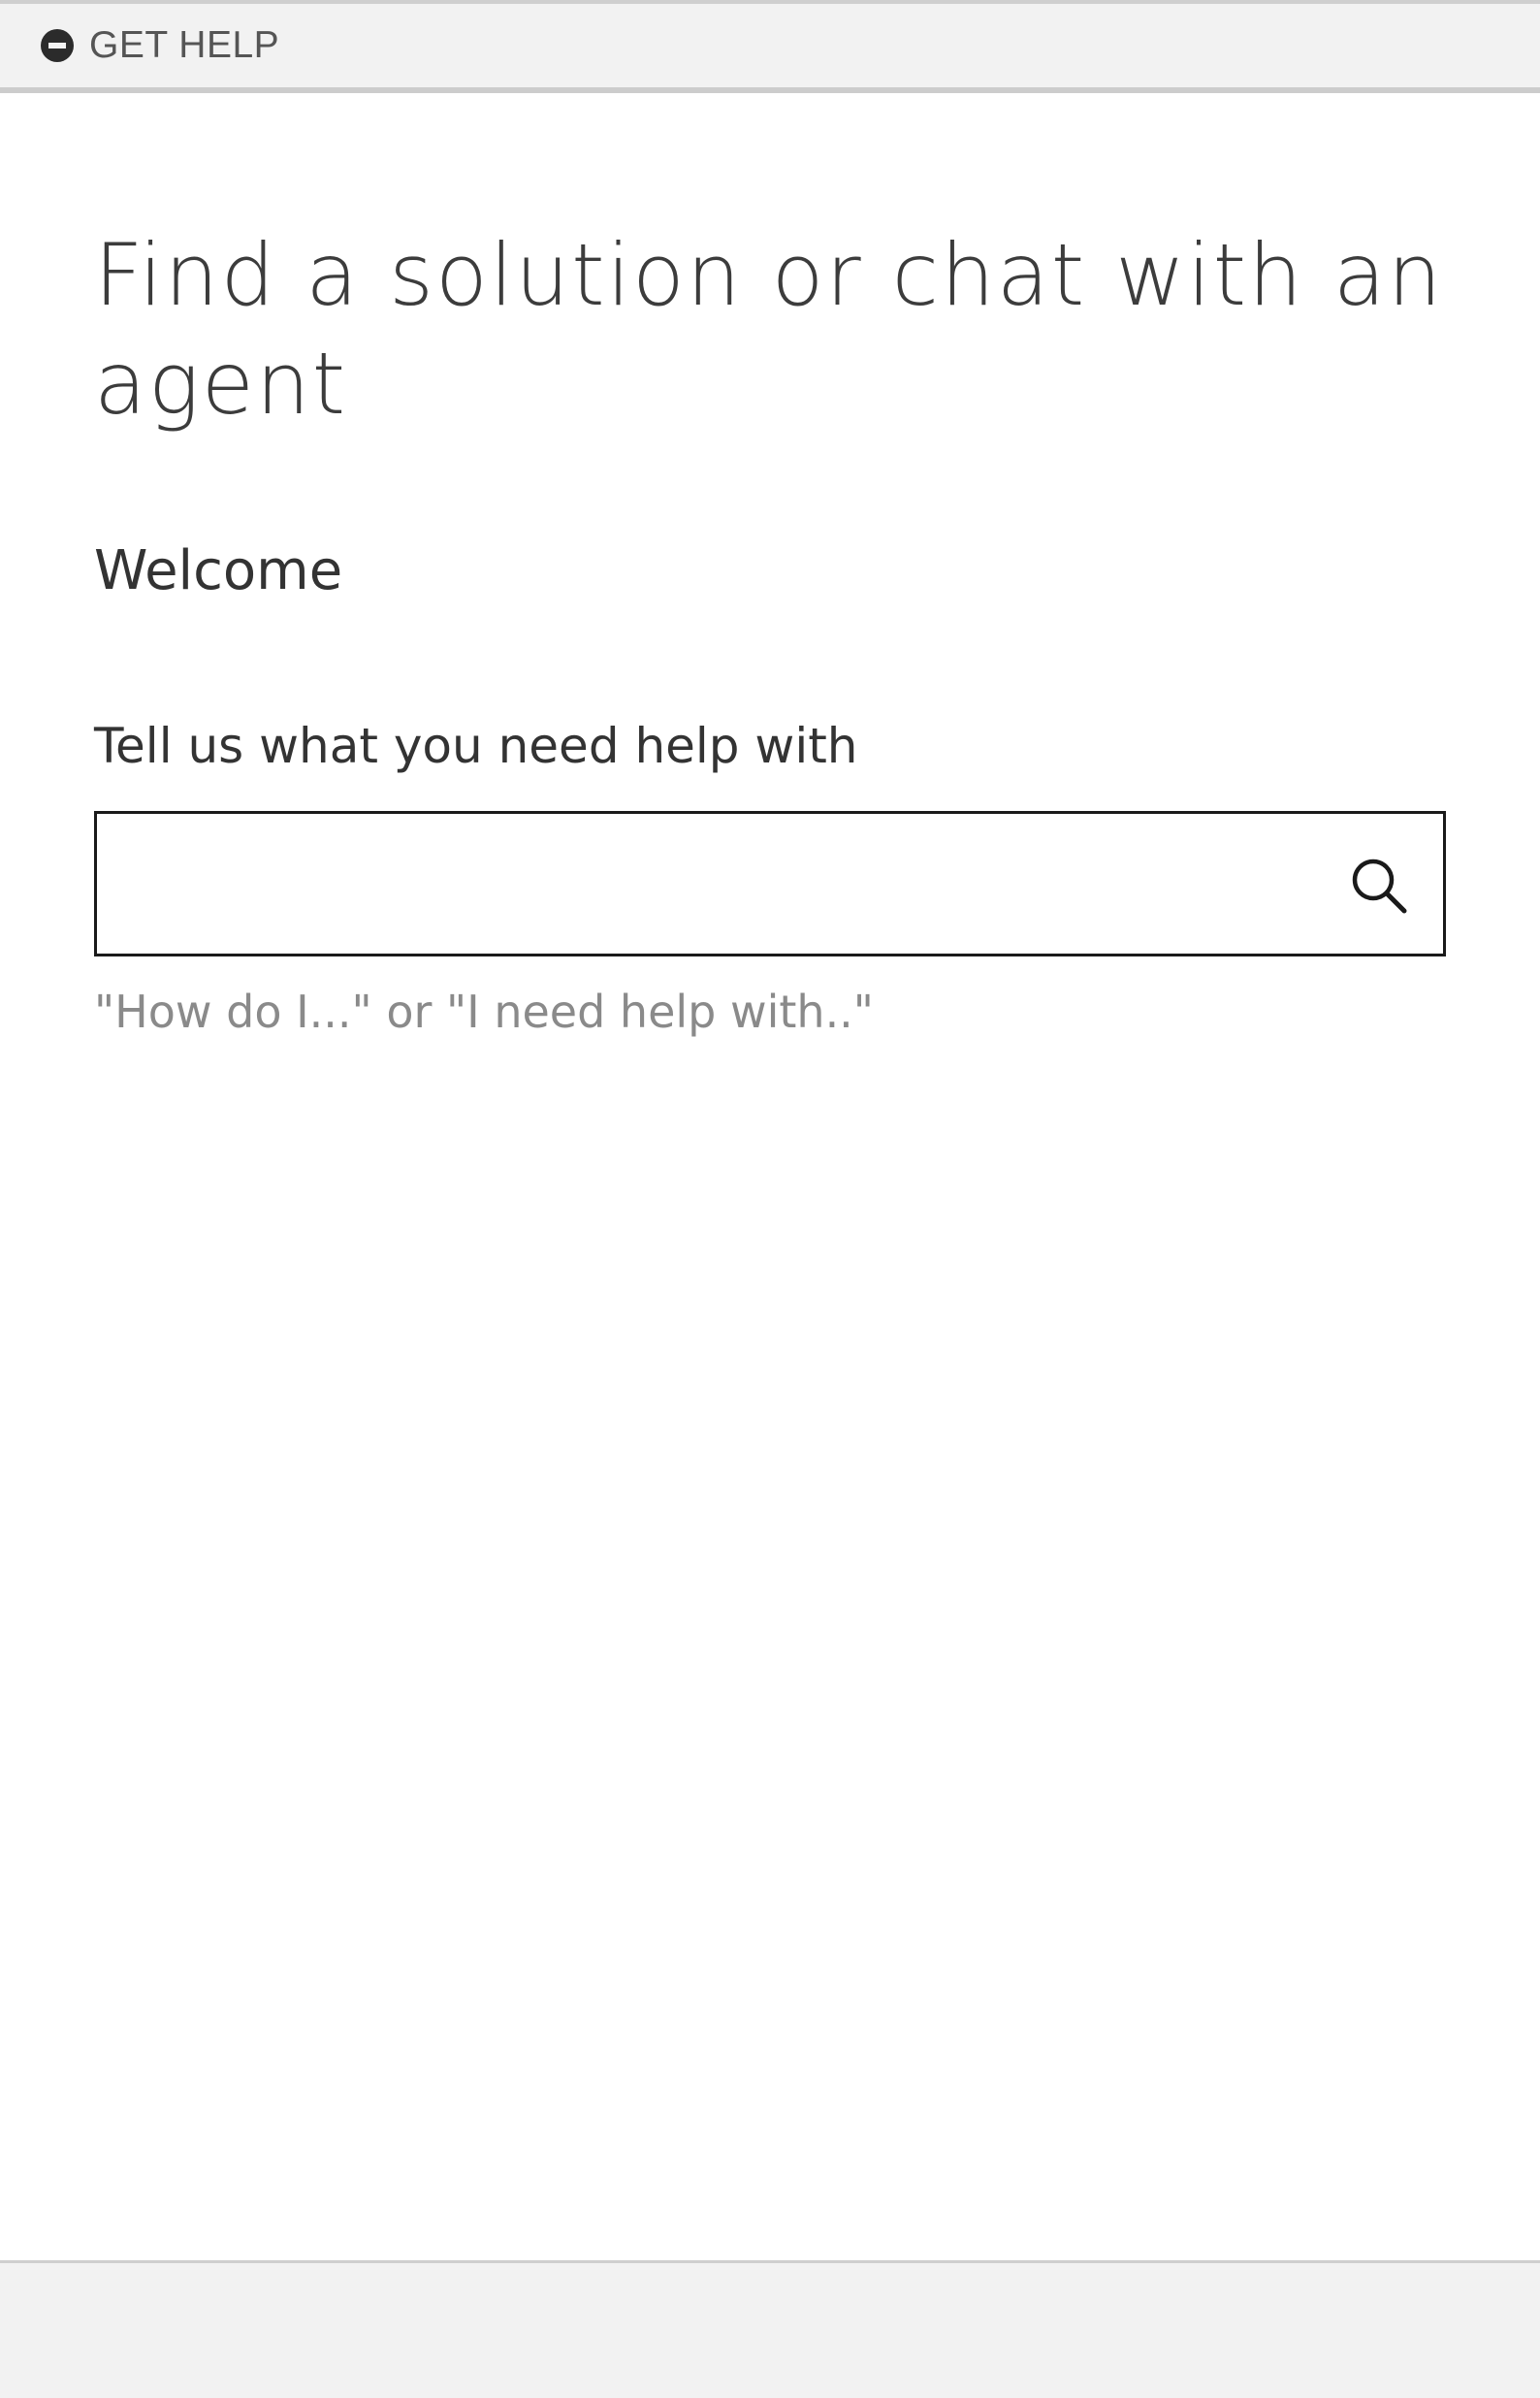 Image resolution: width=1540 pixels, height=2398 pixels. I want to click on welcome-heading: Welcome, so click(219, 570).